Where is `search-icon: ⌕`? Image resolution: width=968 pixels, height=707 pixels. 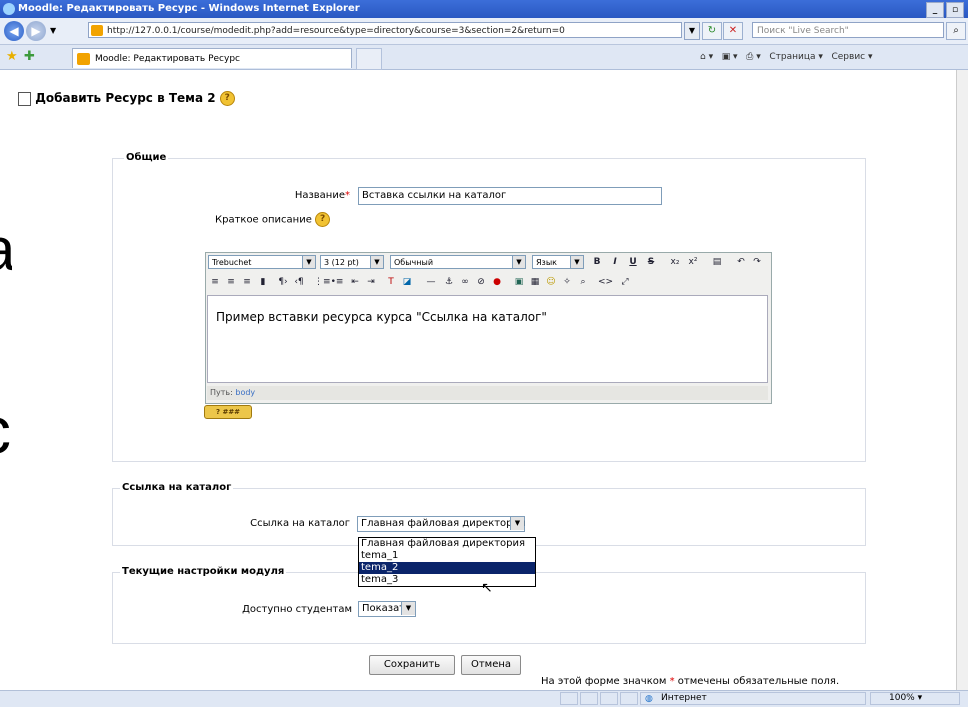
search-icon: ⌕ is located at coordinates (956, 31).